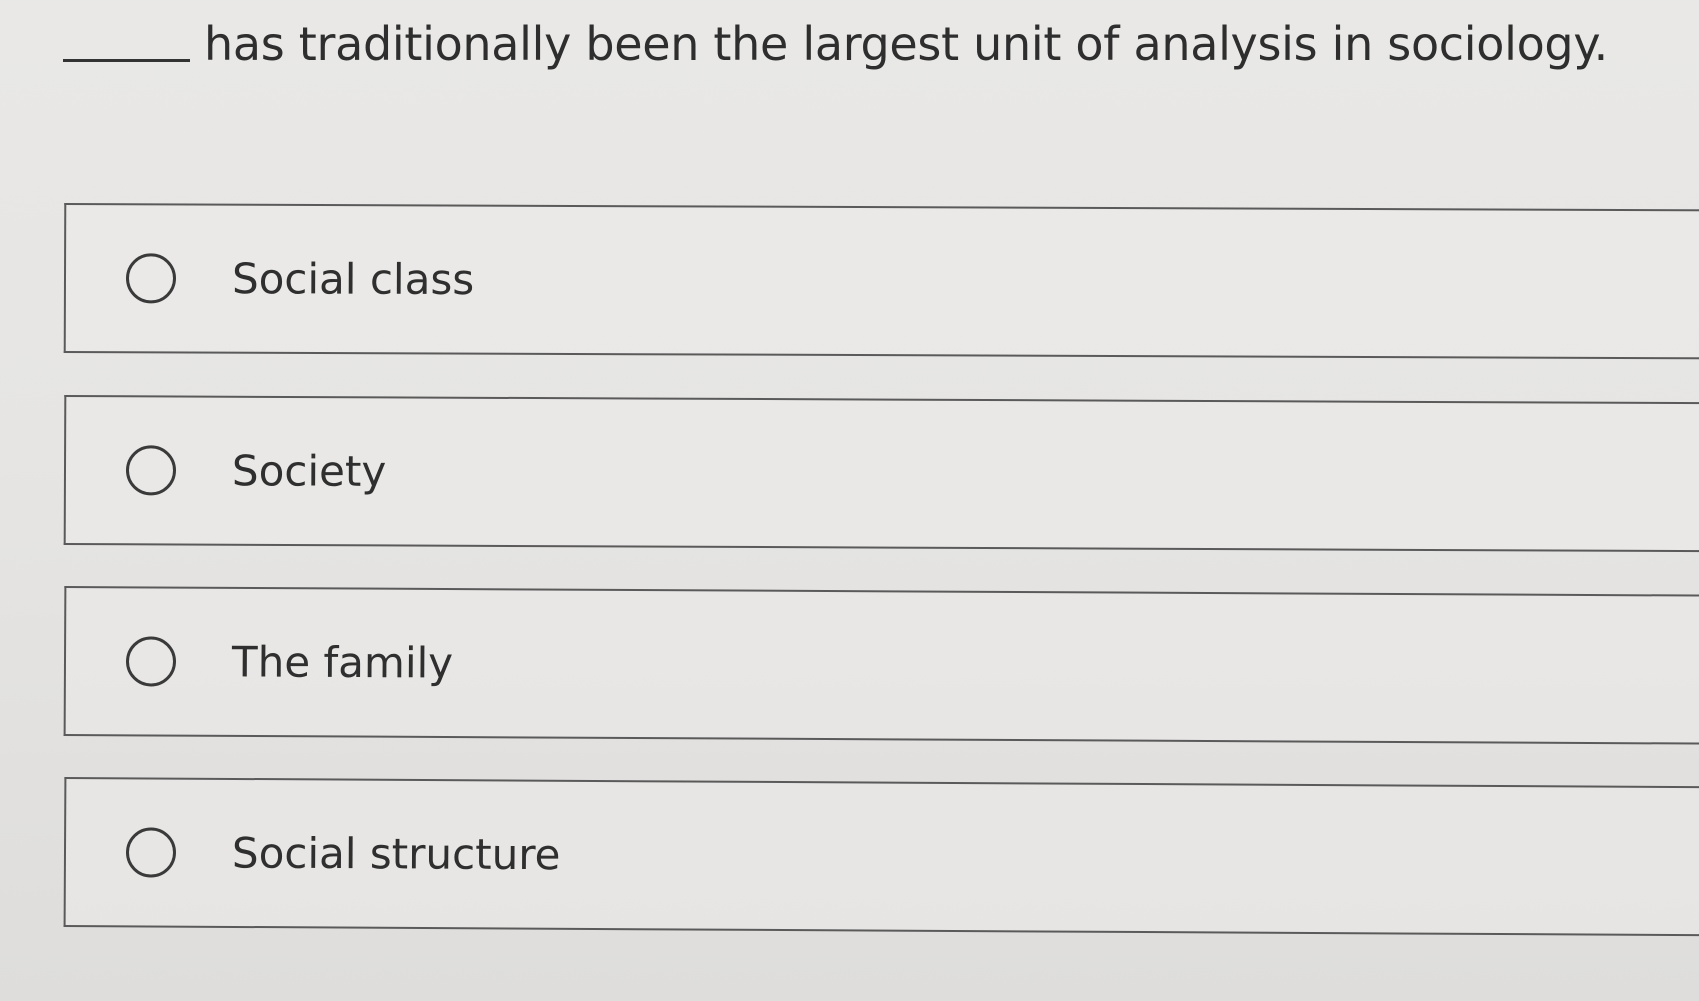 This screenshot has height=1001, width=1699. I want to click on answer-option-label: Society, so click(309, 471).